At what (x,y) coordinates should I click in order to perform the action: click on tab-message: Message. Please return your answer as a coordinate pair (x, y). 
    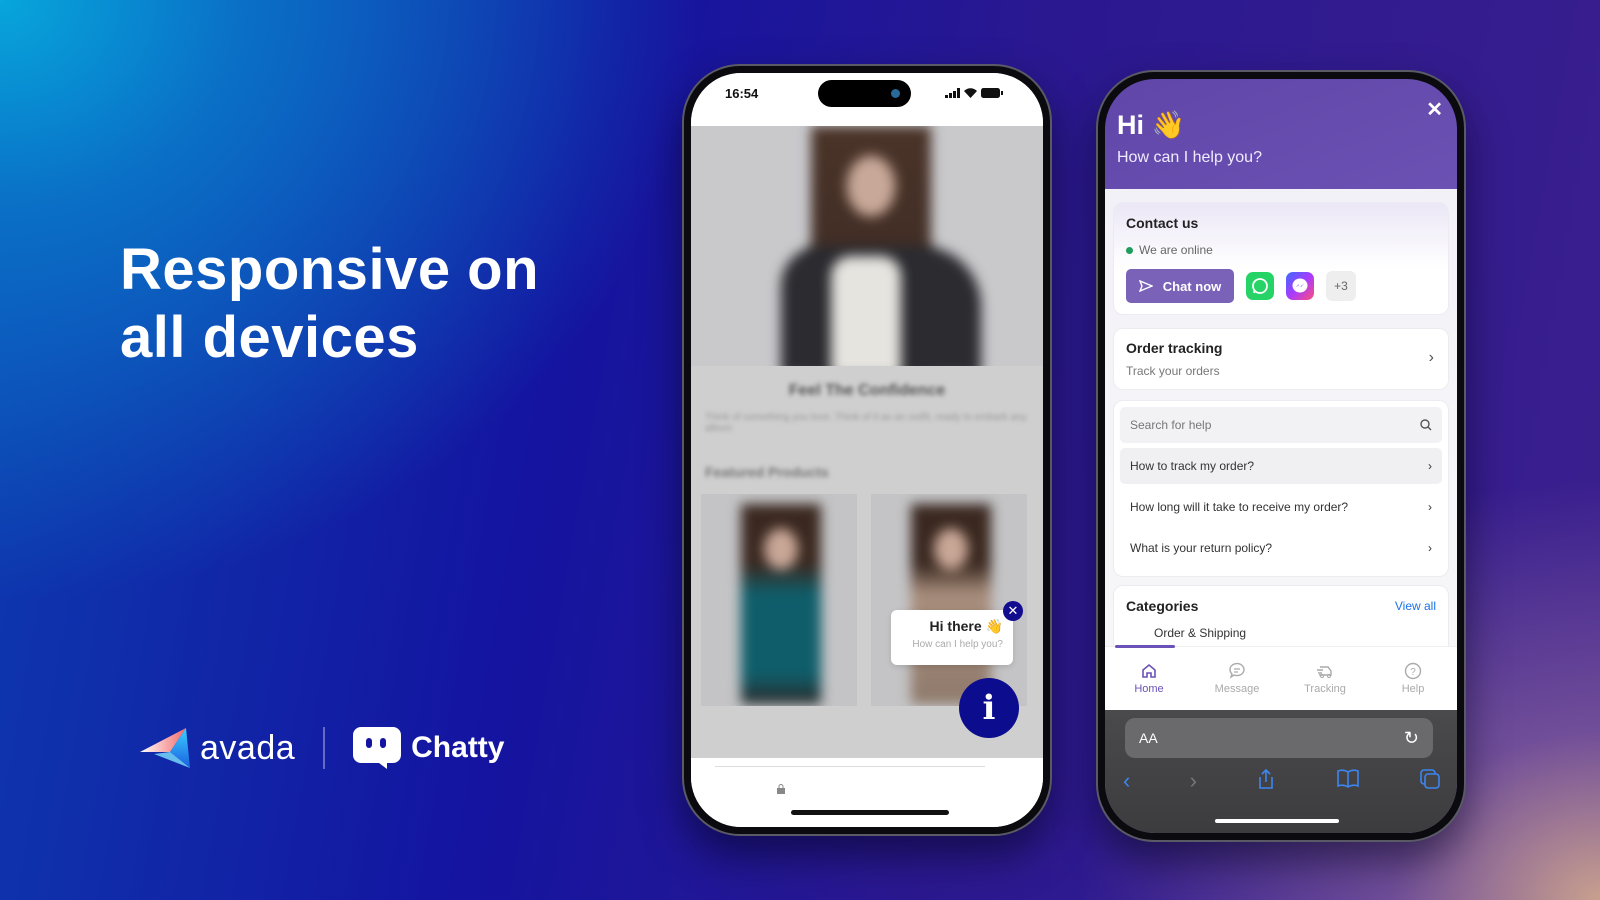
    Looking at the image, I should click on (1237, 678).